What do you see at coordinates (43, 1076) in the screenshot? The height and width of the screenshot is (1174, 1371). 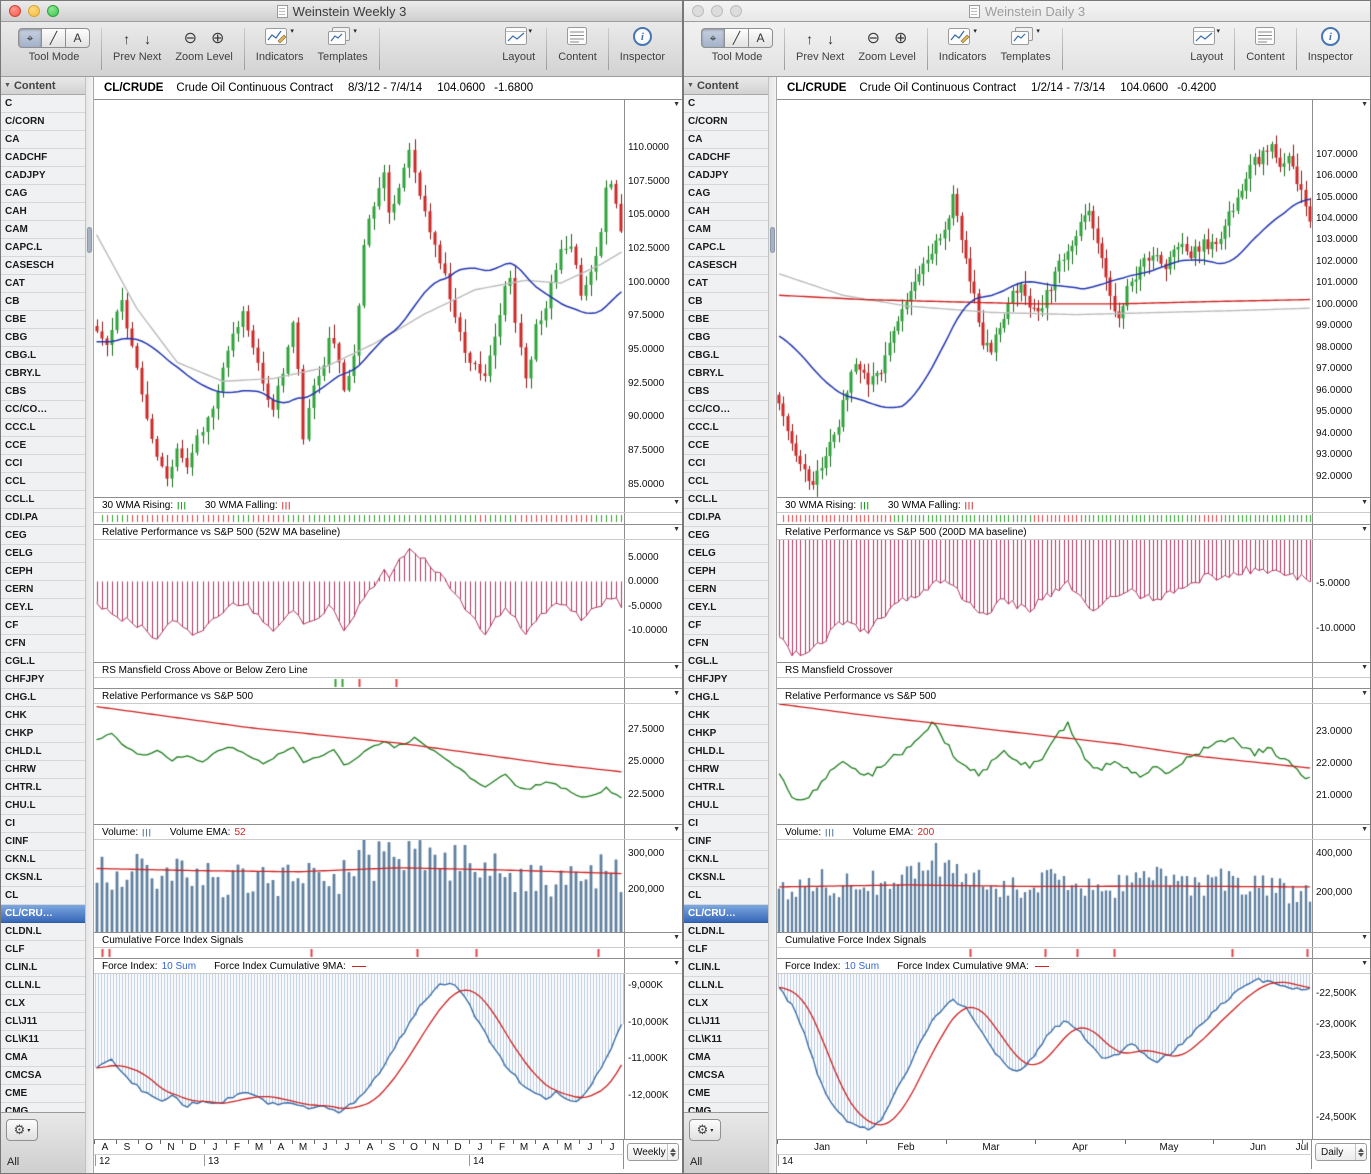 I see `sidebar-item-cmcsa: CMCSA` at bounding box center [43, 1076].